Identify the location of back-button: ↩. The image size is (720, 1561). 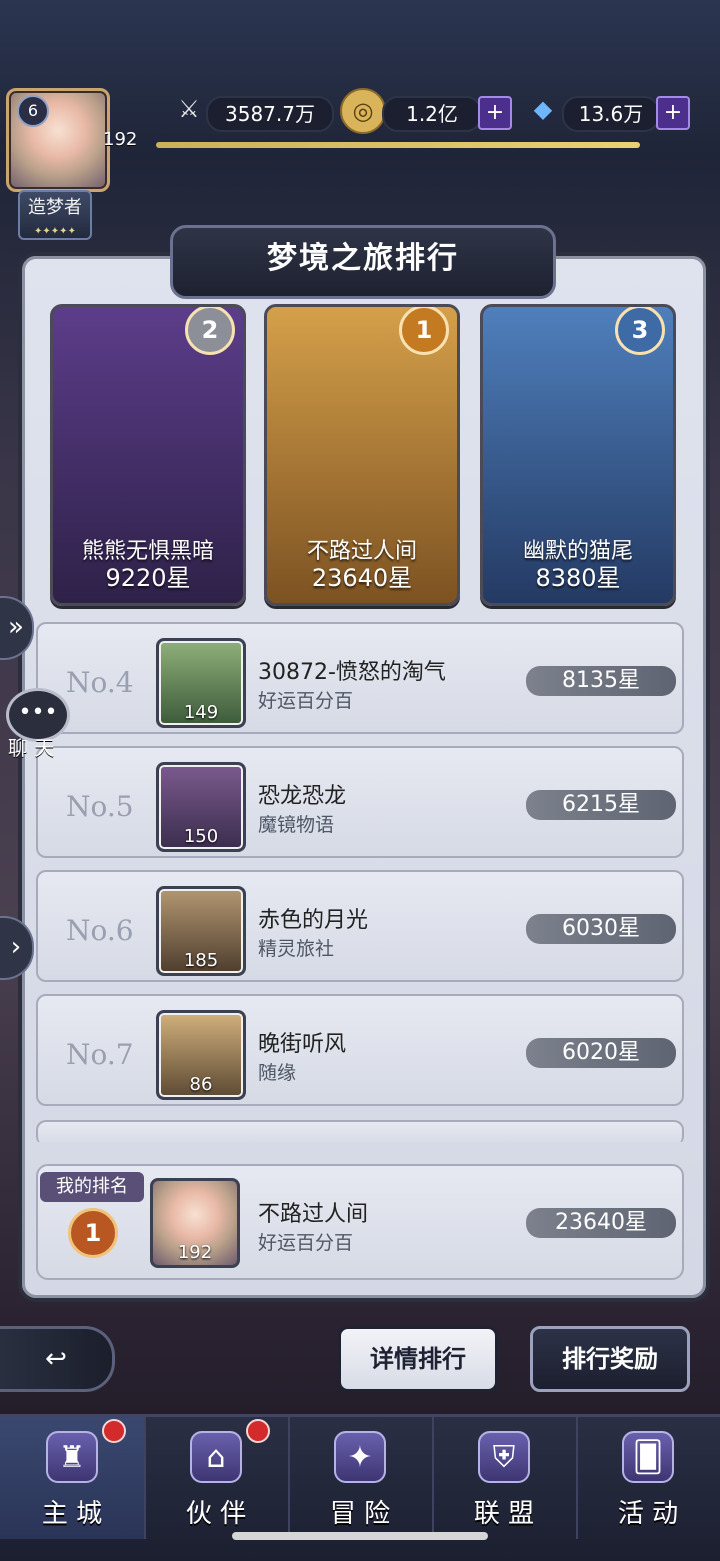
(57, 1359).